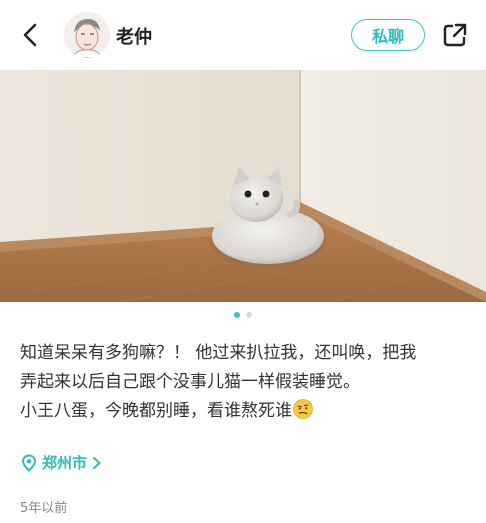 The width and height of the screenshot is (486, 523). I want to click on back-button, so click(31, 35).